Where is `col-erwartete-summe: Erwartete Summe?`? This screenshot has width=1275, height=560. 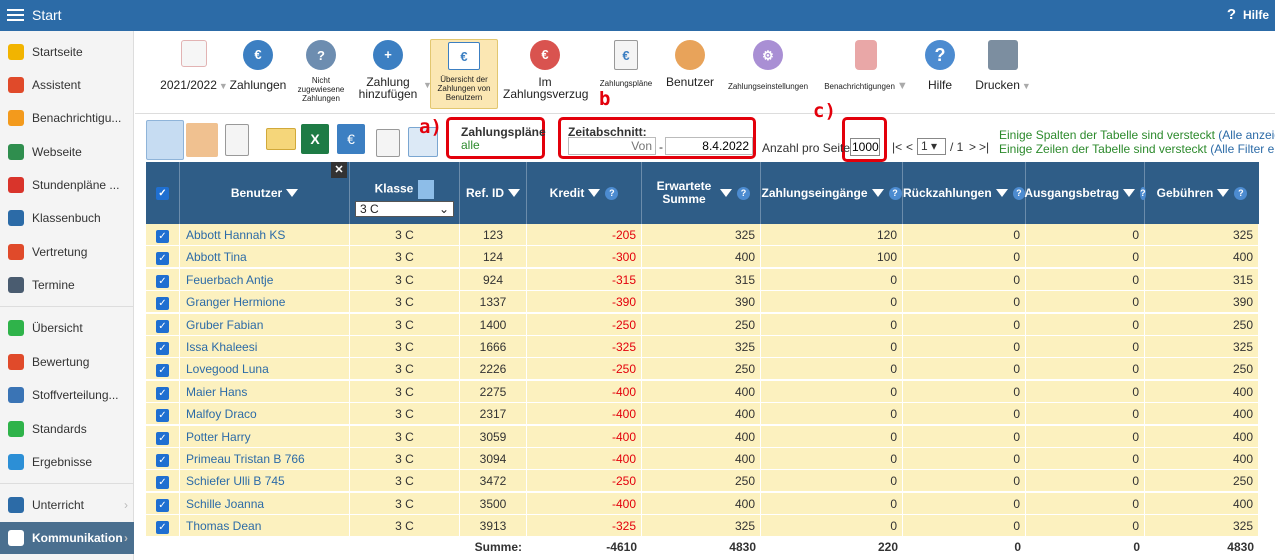
col-erwartete-summe: Erwartete Summe? is located at coordinates (701, 193).